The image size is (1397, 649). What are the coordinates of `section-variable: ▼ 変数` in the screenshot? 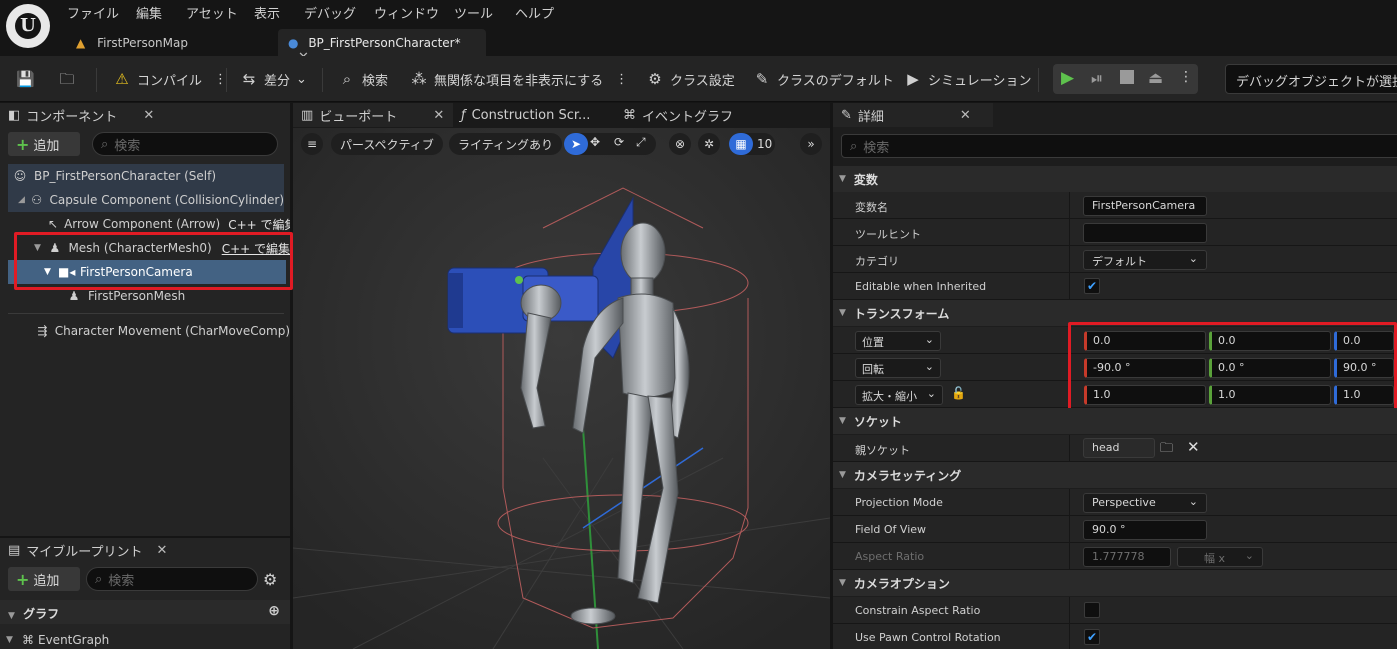 It's located at (1115, 179).